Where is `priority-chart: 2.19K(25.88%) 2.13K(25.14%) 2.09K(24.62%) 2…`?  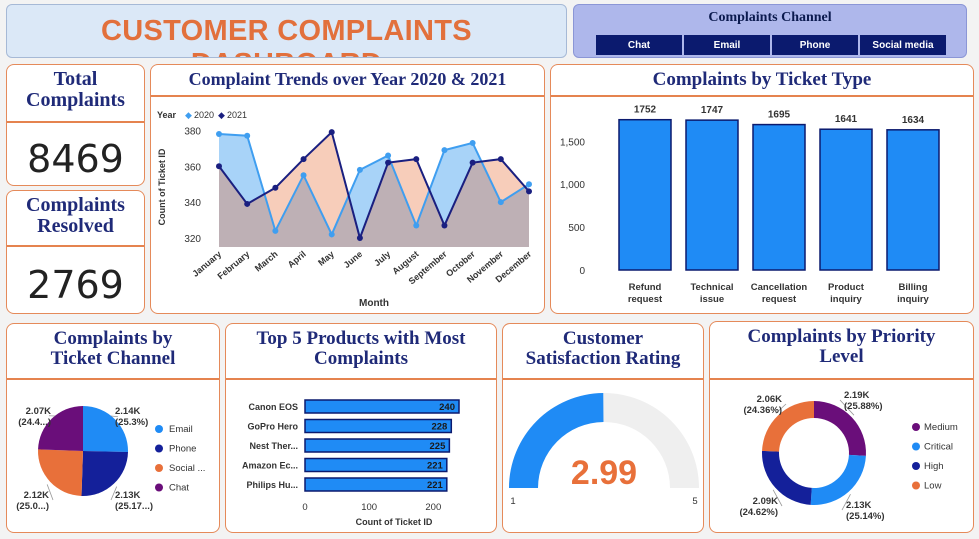 priority-chart: 2.19K(25.88%) 2.13K(25.14%) 2.09K(24.62%) 2… is located at coordinates (848, 456).